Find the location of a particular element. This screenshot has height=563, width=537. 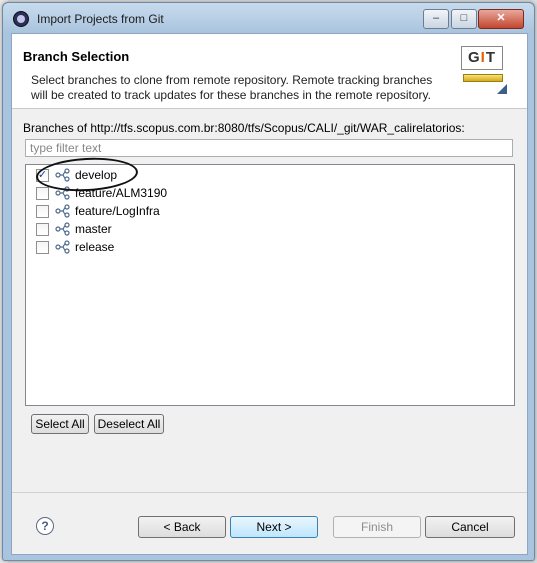

help-icon: ? is located at coordinates (45, 526).